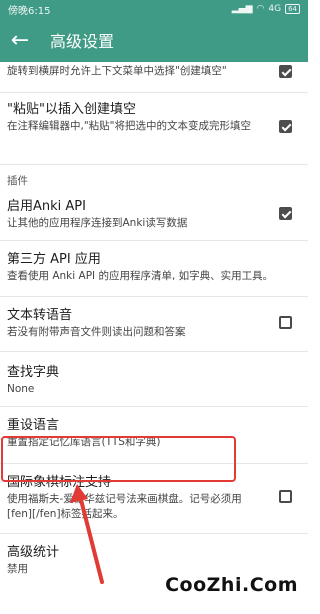 The height and width of the screenshot is (614, 320). Describe the element at coordinates (231, 585) in the screenshot. I see `watermark-logo: CooZhi.Com` at that location.